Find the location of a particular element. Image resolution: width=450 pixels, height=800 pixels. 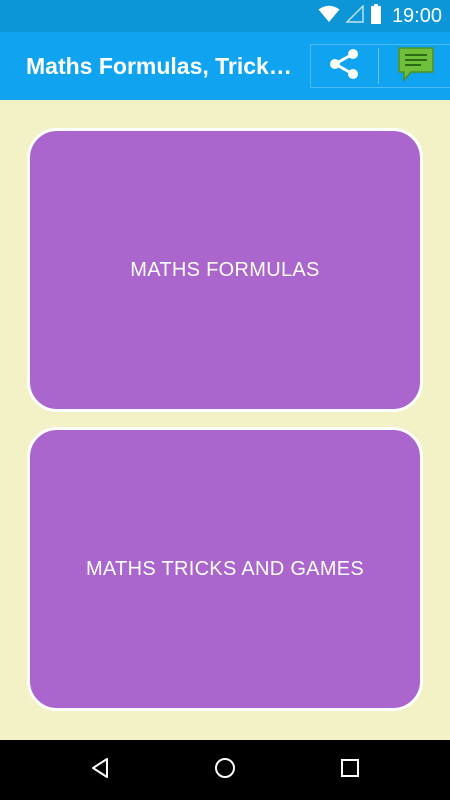

action-divider is located at coordinates (378, 66).